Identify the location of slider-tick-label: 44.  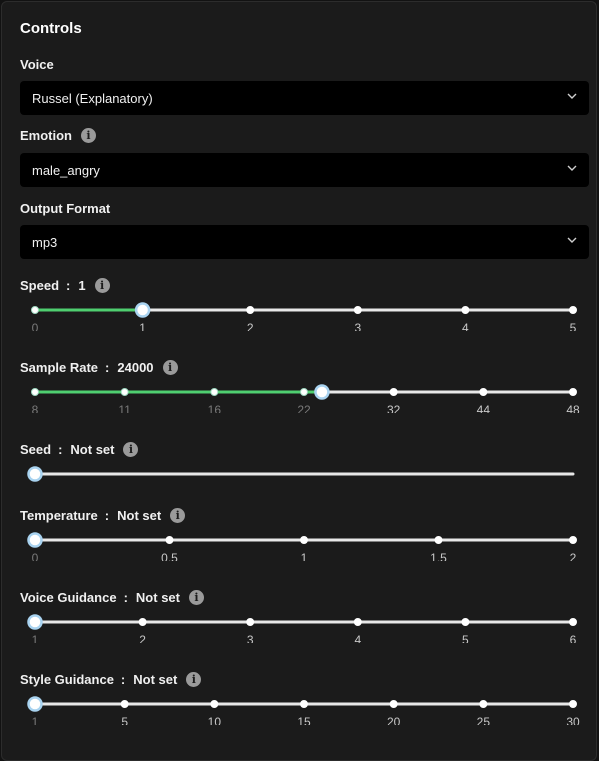
(484, 408).